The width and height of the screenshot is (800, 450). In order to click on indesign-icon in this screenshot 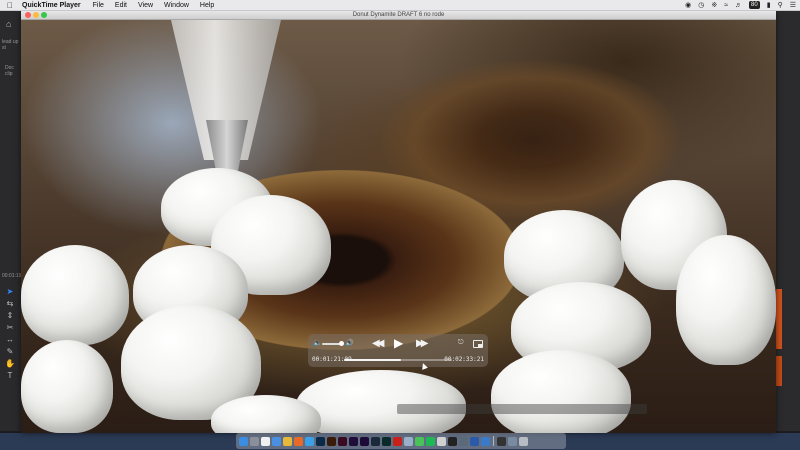, I will do `click(342, 441)`.